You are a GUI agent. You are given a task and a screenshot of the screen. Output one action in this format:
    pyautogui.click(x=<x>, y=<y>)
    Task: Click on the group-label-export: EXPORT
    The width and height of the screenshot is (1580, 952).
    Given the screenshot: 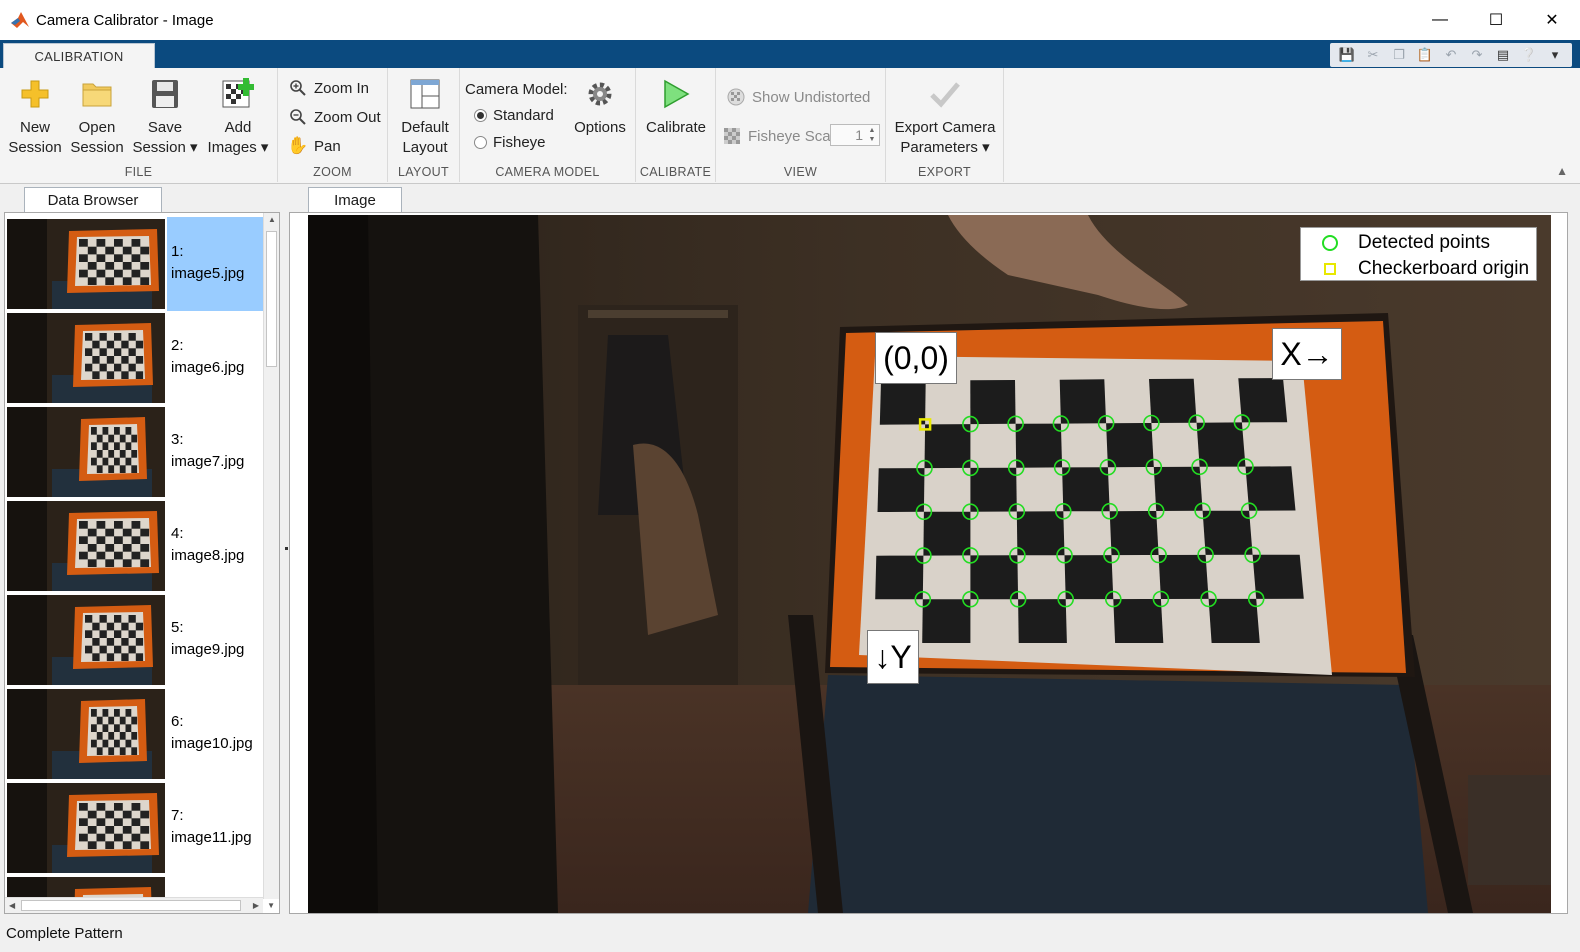 What is the action you would take?
    pyautogui.click(x=944, y=172)
    